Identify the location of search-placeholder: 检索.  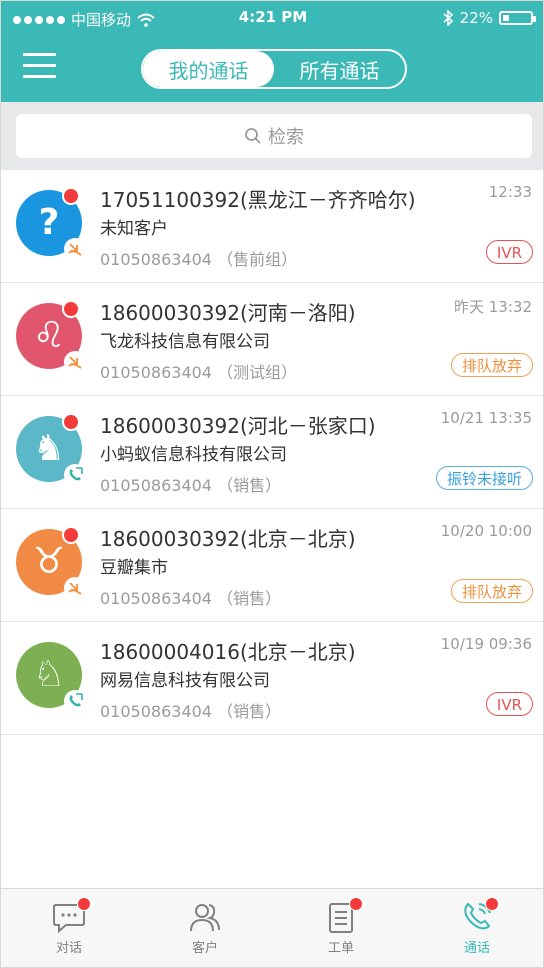
(286, 137).